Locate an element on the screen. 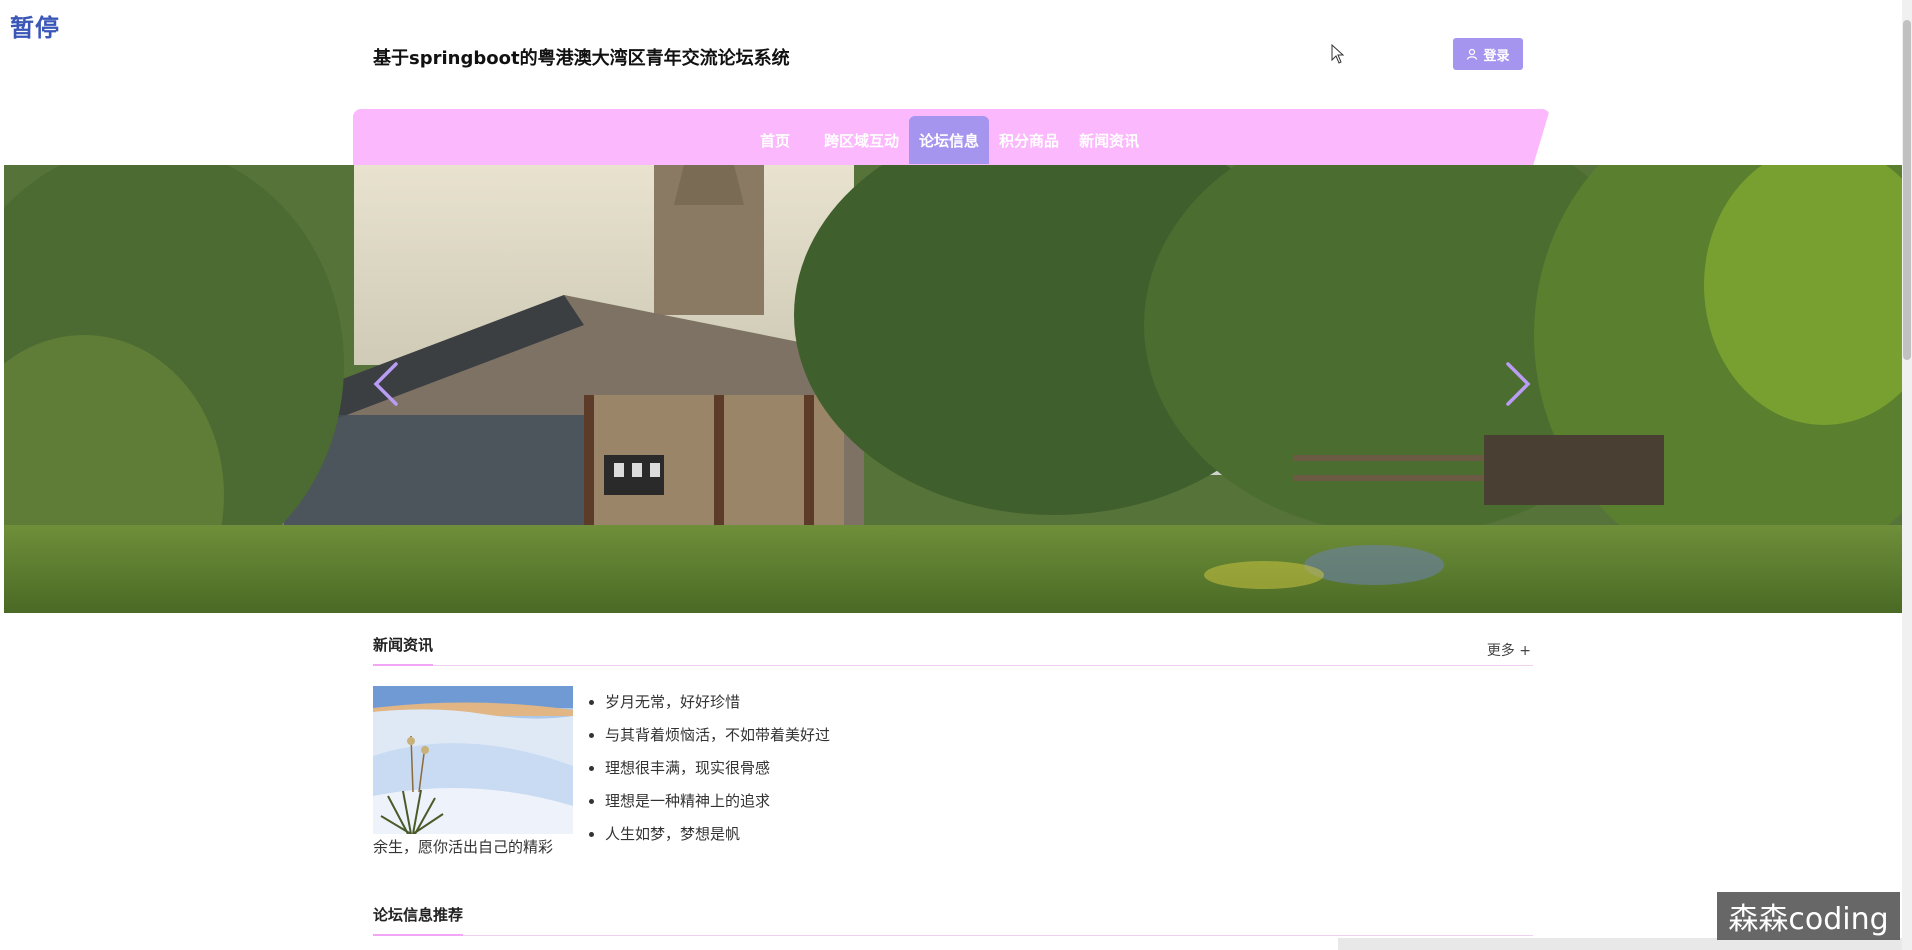 Image resolution: width=1912 pixels, height=950 pixels. forum-section-header: 论坛信息推荐 is located at coordinates (953, 918).